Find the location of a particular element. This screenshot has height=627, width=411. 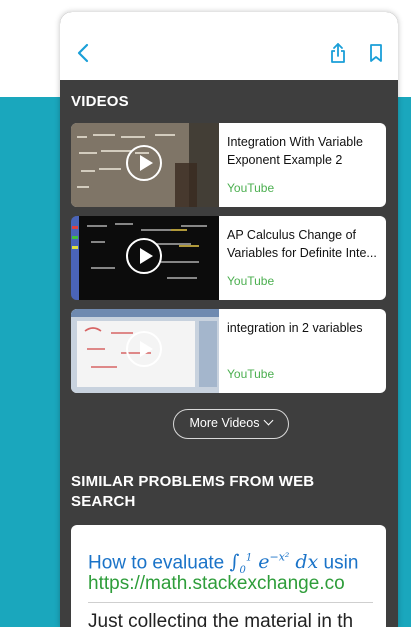

video-title: AP Calculus Change of is located at coordinates (292, 235).